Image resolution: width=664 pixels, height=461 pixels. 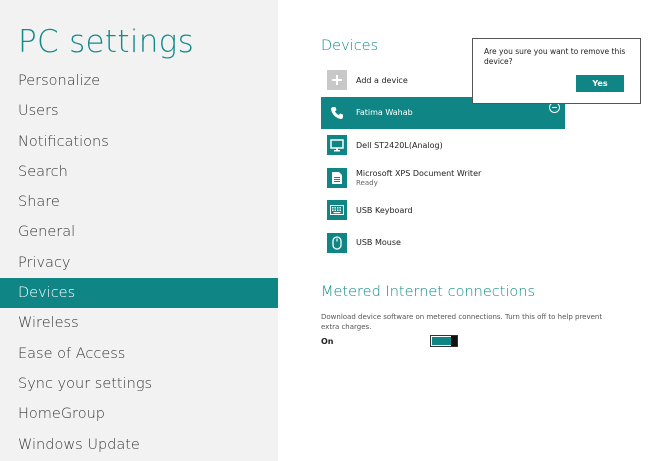 I want to click on nav-item-notifications: Notifications, so click(x=139, y=142).